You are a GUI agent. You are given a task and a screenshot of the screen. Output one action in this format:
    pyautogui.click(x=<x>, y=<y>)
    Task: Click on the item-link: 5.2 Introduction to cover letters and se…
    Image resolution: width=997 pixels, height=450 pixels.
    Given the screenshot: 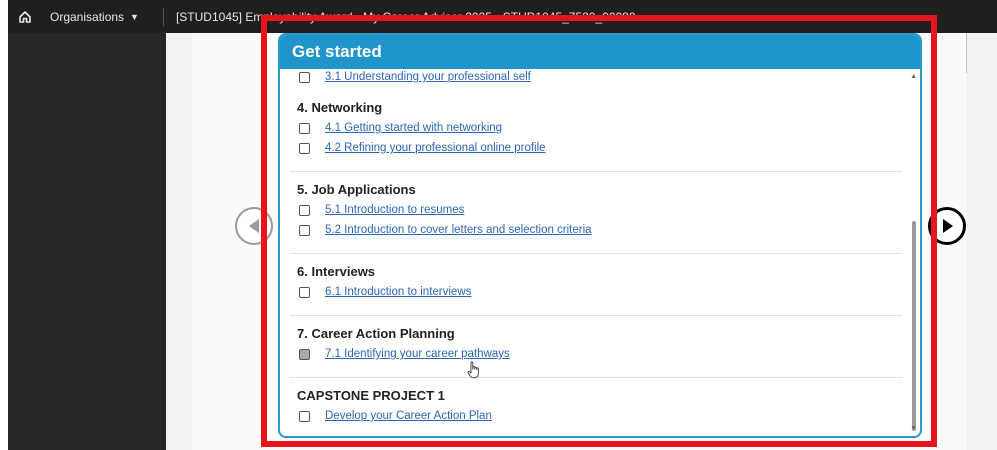 What is the action you would take?
    pyautogui.click(x=458, y=230)
    